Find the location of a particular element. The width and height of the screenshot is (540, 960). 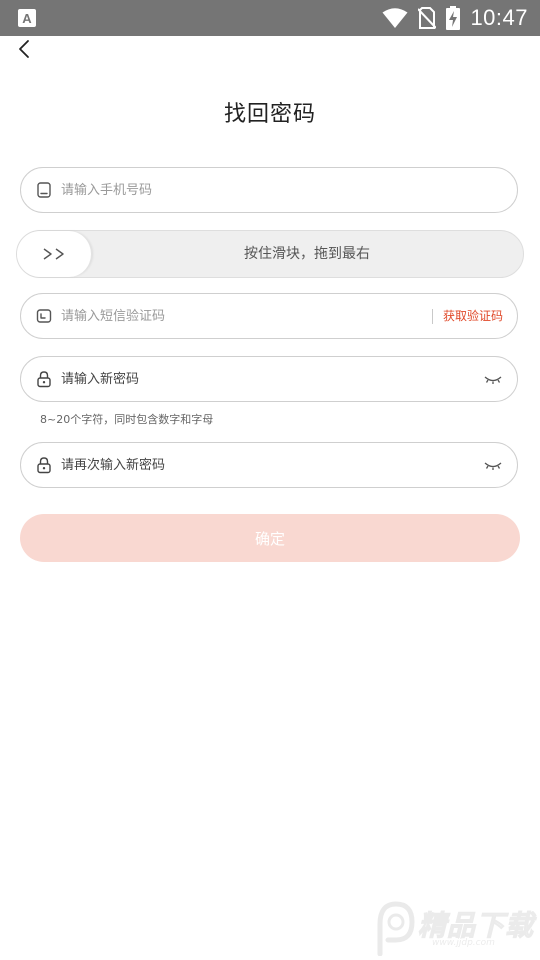

message-icon is located at coordinates (44, 316).